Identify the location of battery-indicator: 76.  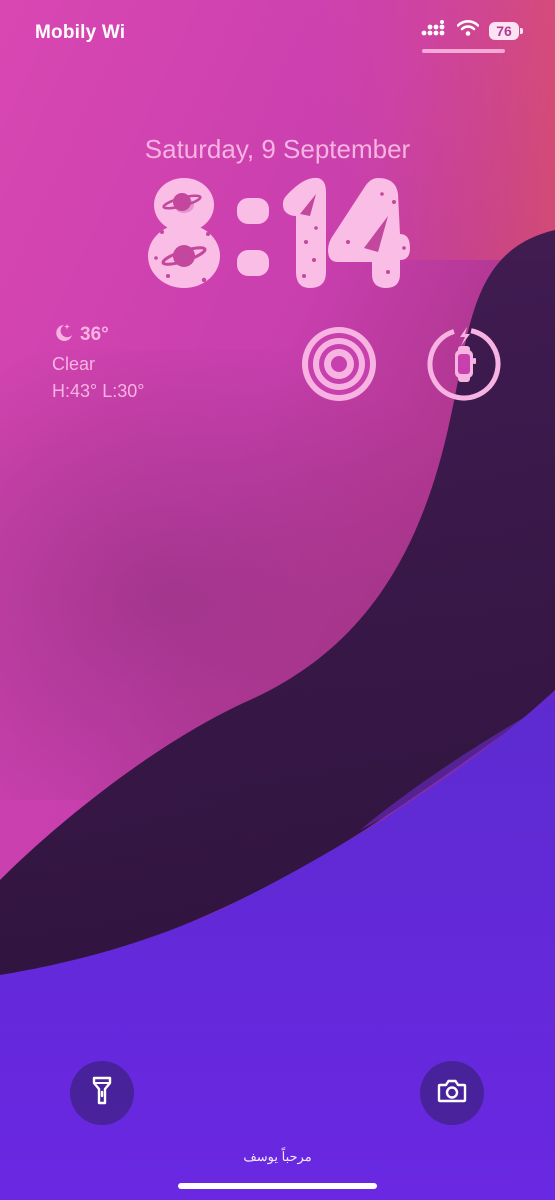
(506, 30).